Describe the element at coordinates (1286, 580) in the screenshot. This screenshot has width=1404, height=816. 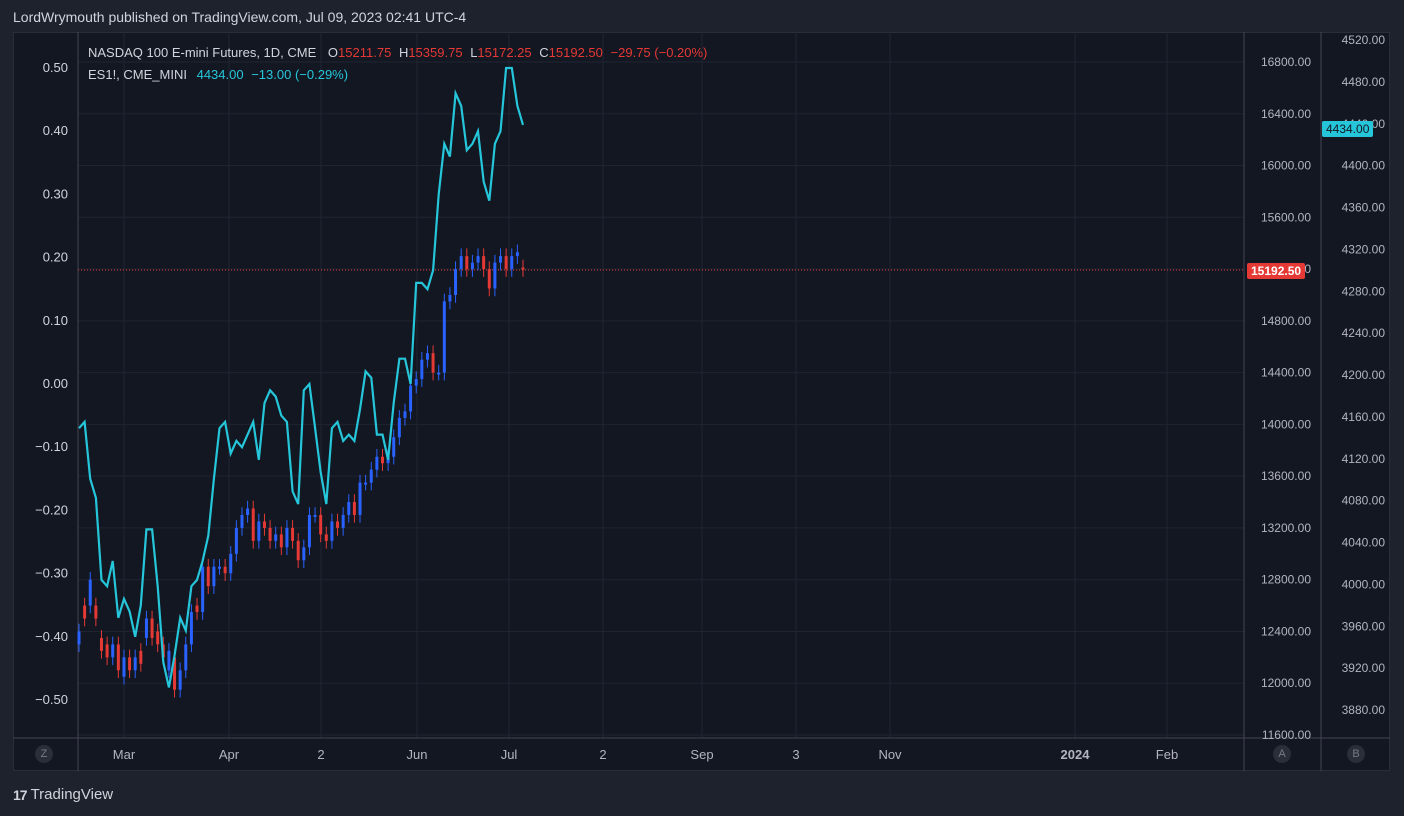
I see `nq-tick-label: 12800.00` at that location.